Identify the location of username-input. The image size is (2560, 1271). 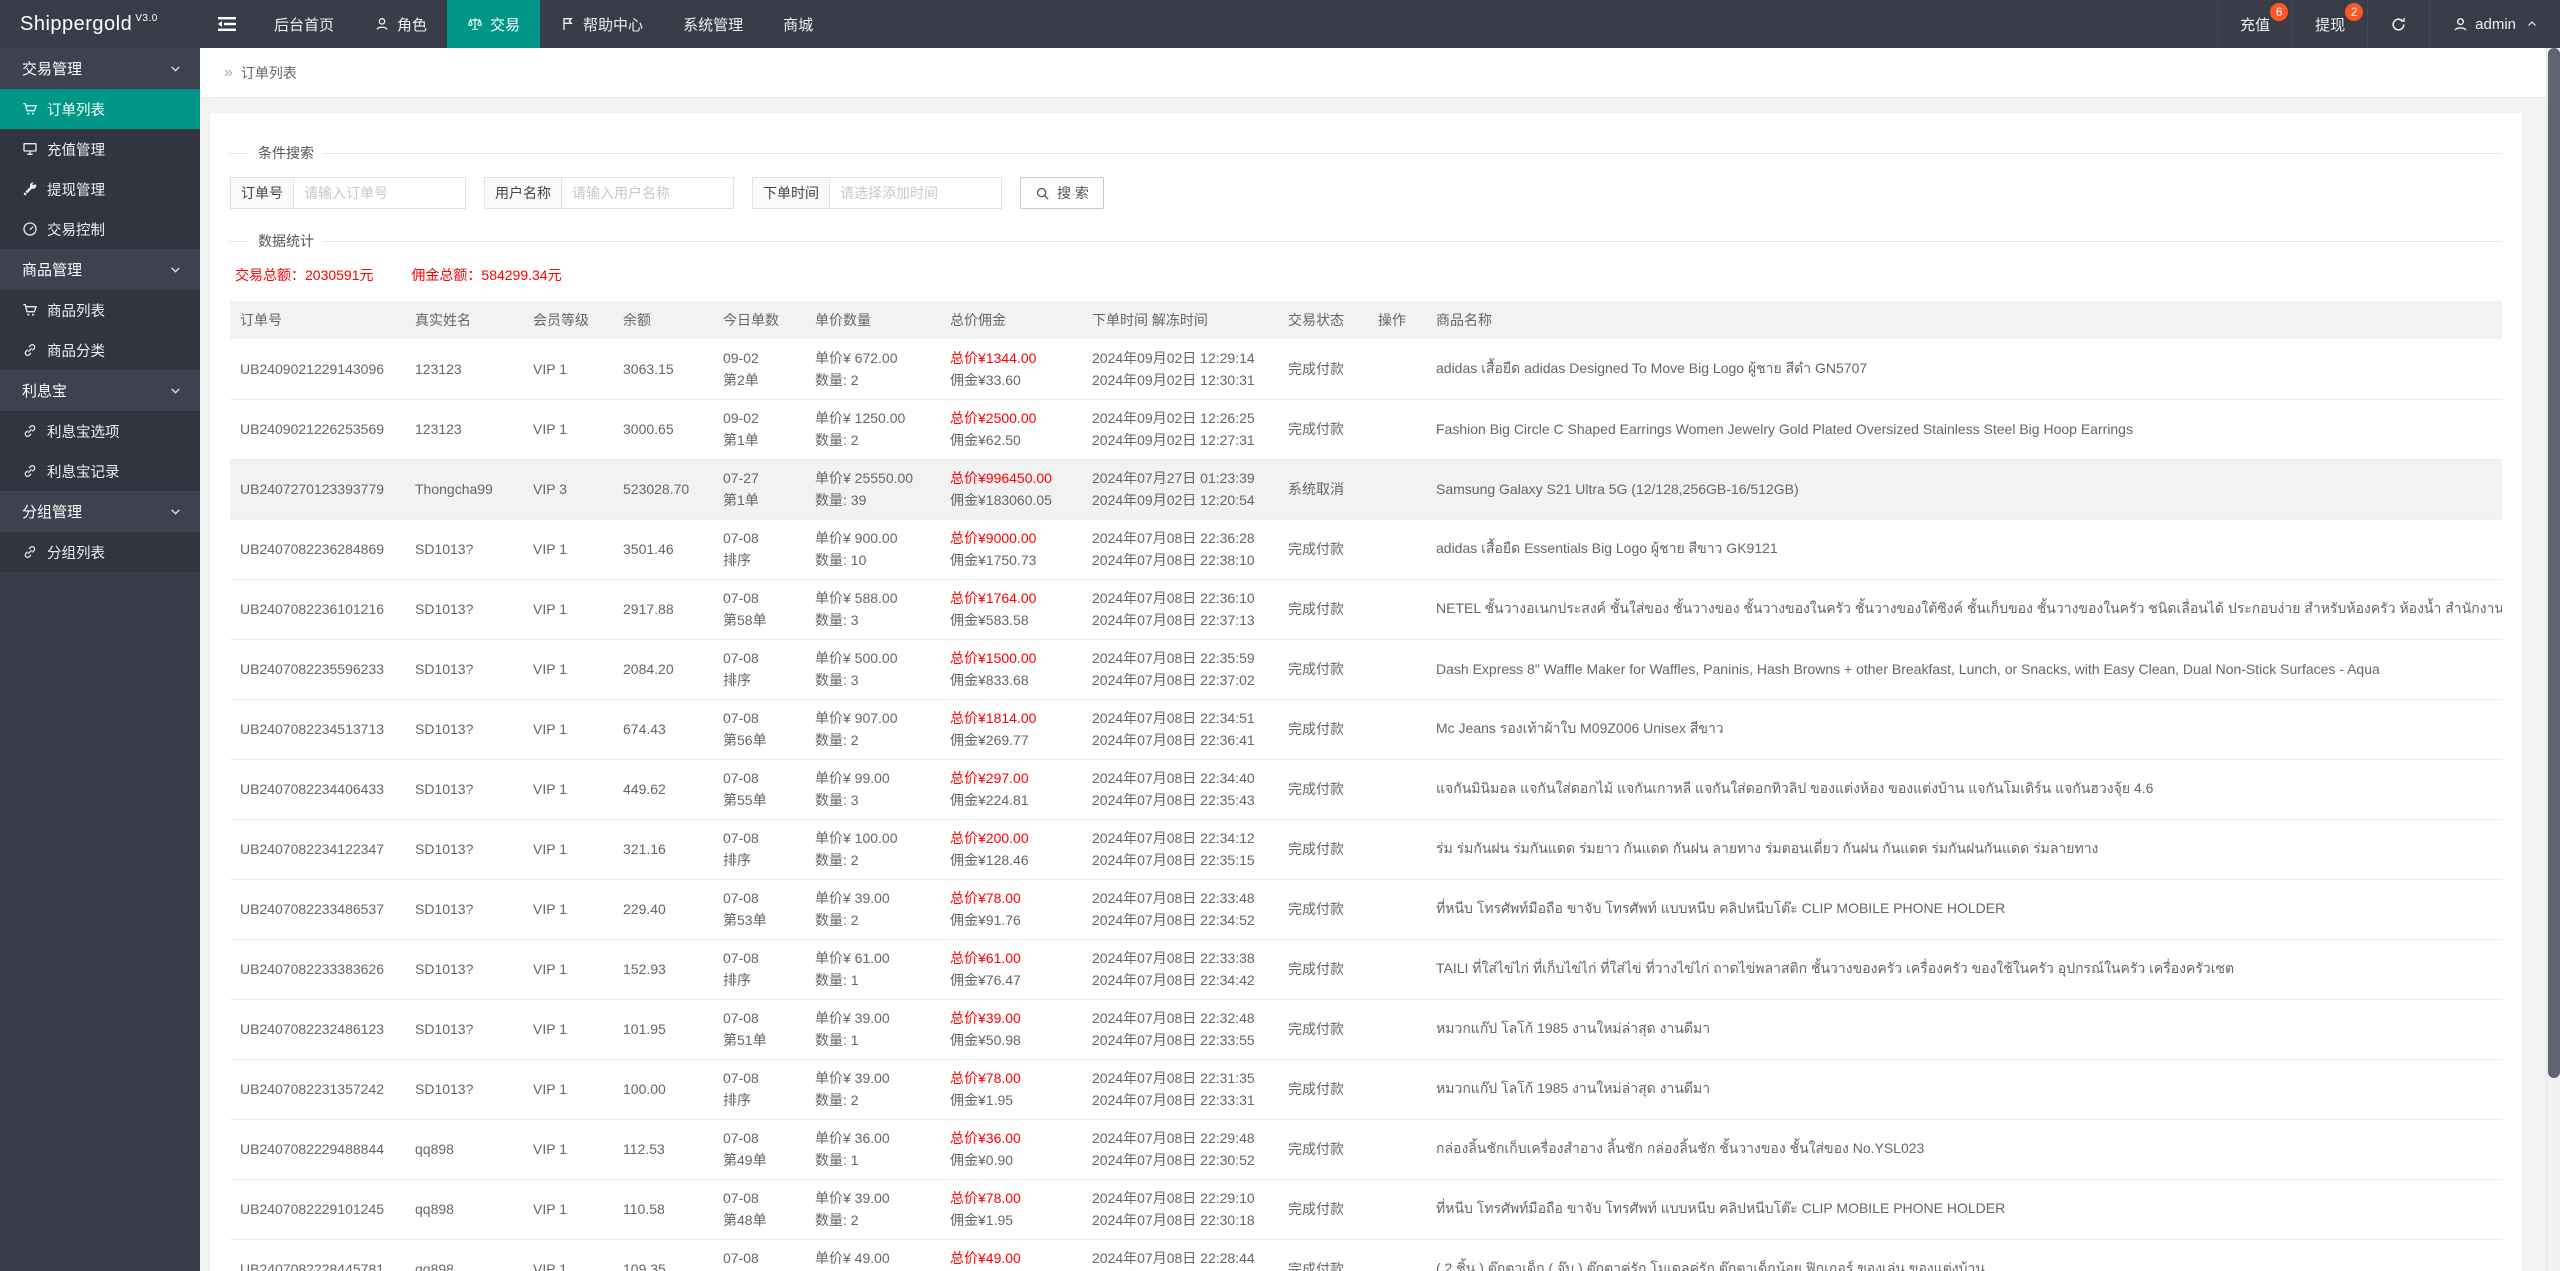
(648, 193).